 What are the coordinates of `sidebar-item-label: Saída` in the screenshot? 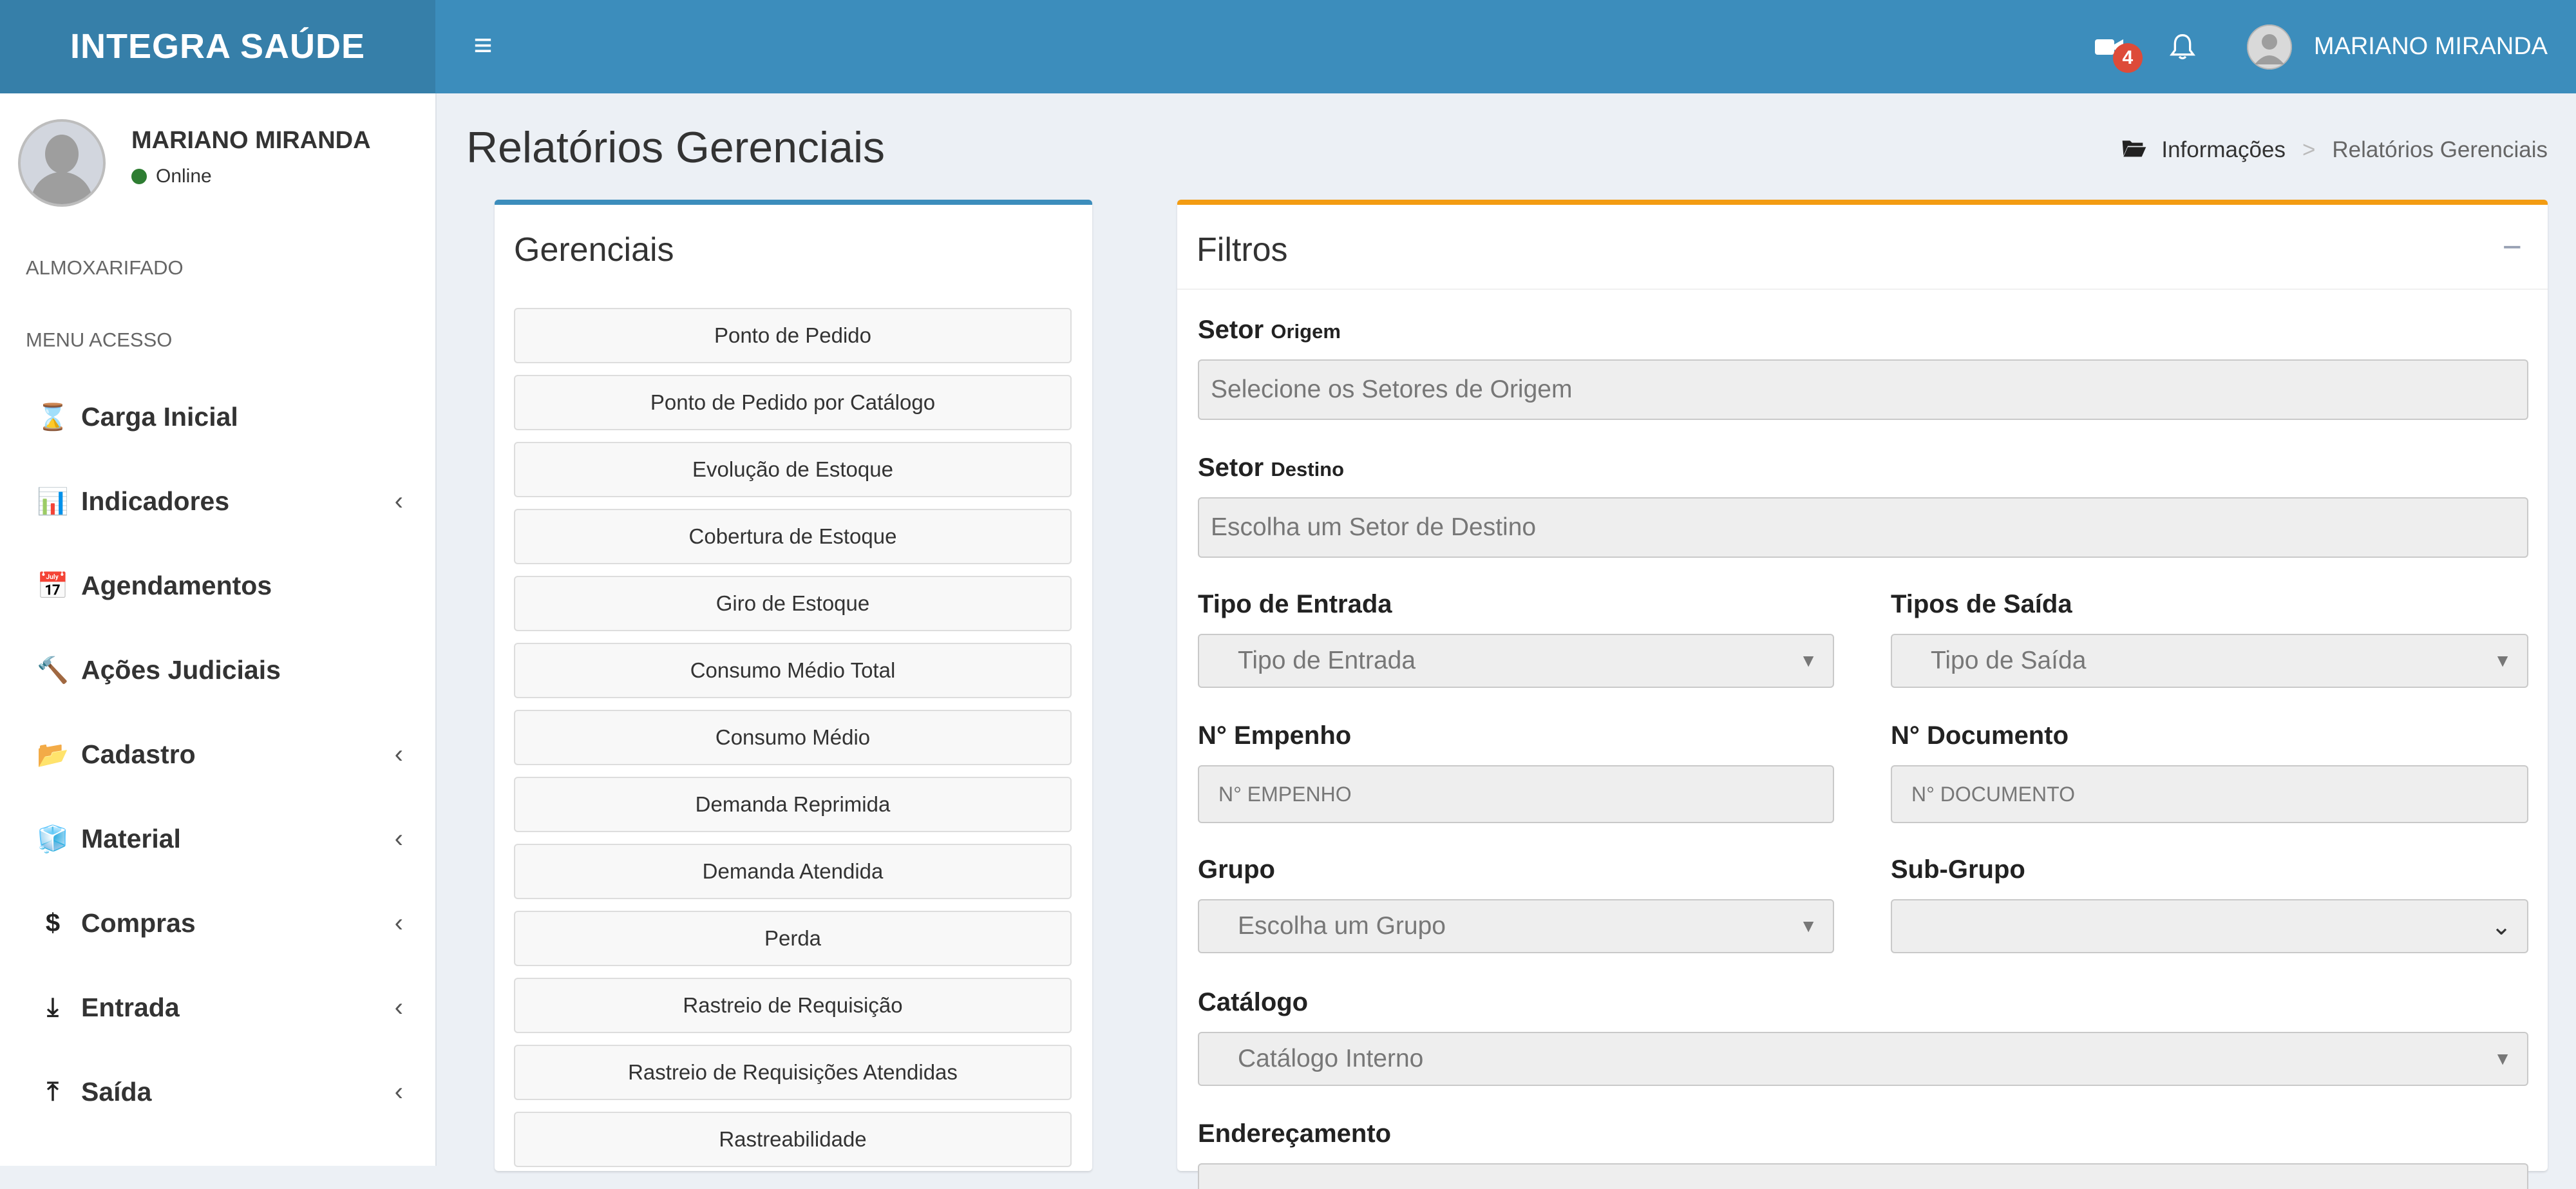 It's located at (116, 1091).